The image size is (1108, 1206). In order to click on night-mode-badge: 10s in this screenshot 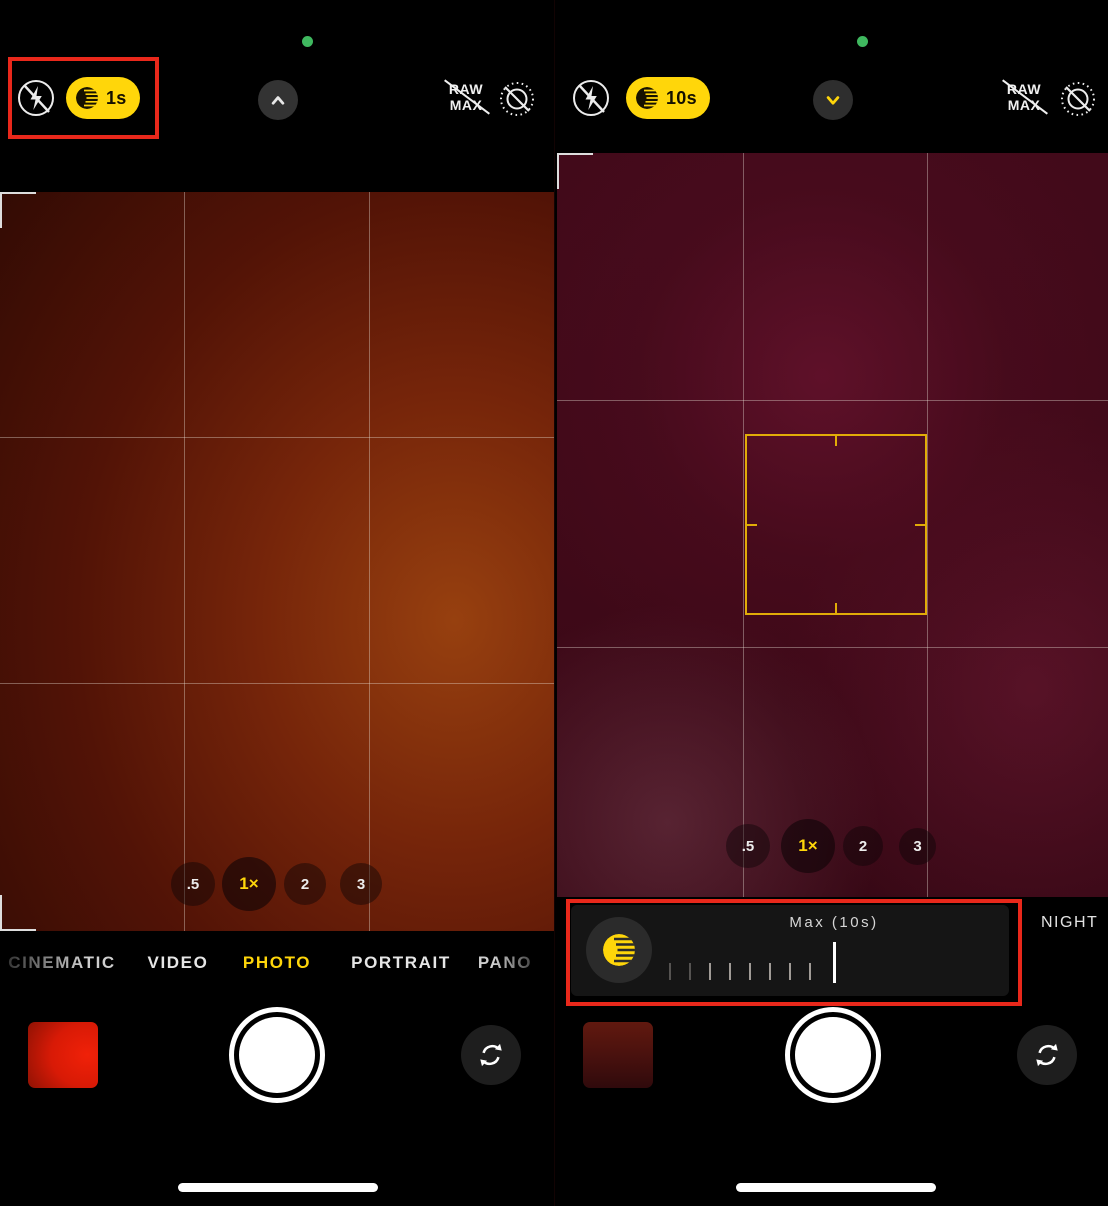, I will do `click(668, 98)`.